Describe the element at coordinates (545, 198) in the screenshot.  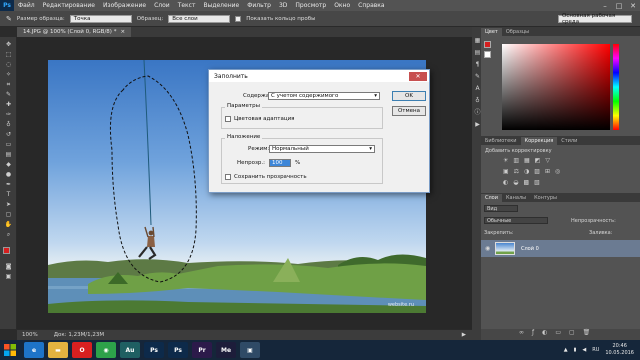
I see `tab-paths: Контуры` at that location.